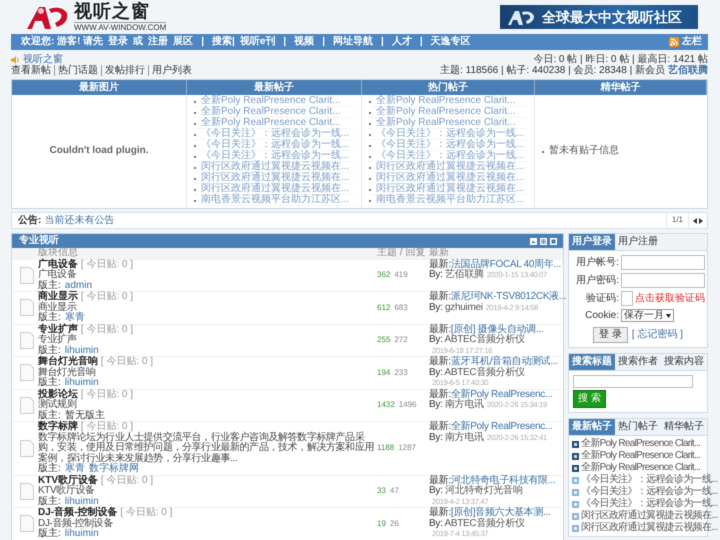 Image resolution: width=720 pixels, height=540 pixels. What do you see at coordinates (592, 427) in the screenshot?
I see `tab: 最新帖子` at bounding box center [592, 427].